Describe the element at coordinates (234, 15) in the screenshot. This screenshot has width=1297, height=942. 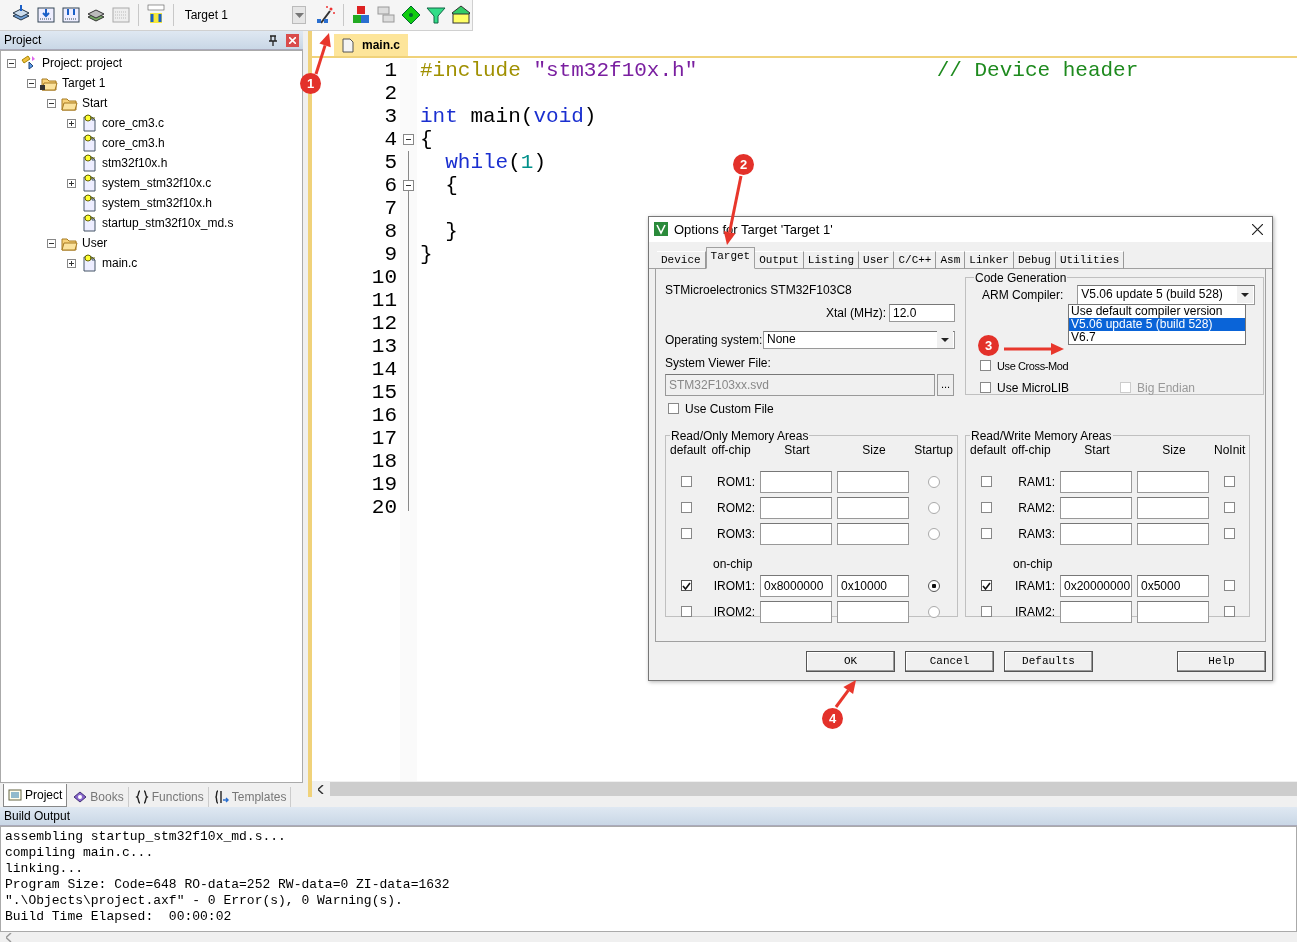
I see `target-select: Target 1` at that location.